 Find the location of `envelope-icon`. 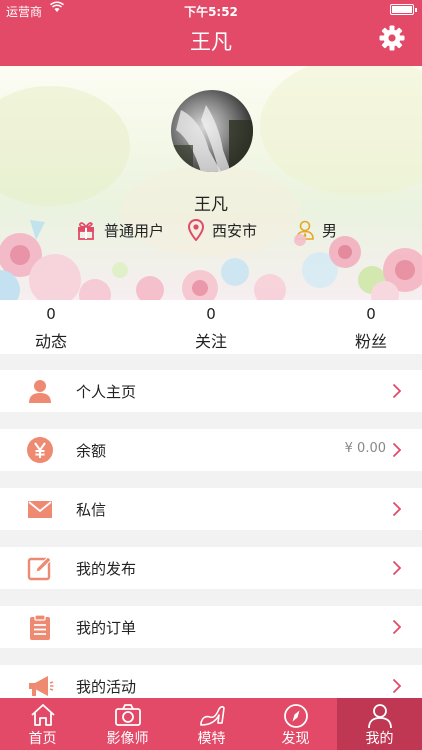

envelope-icon is located at coordinates (40, 509).